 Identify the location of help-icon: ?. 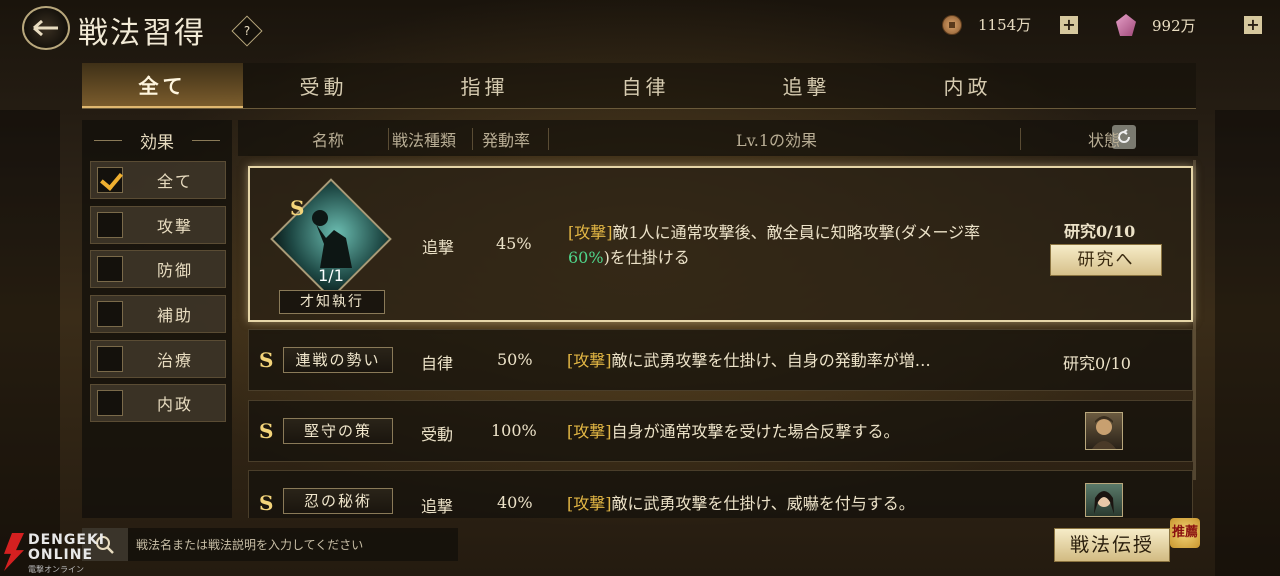
(247, 31).